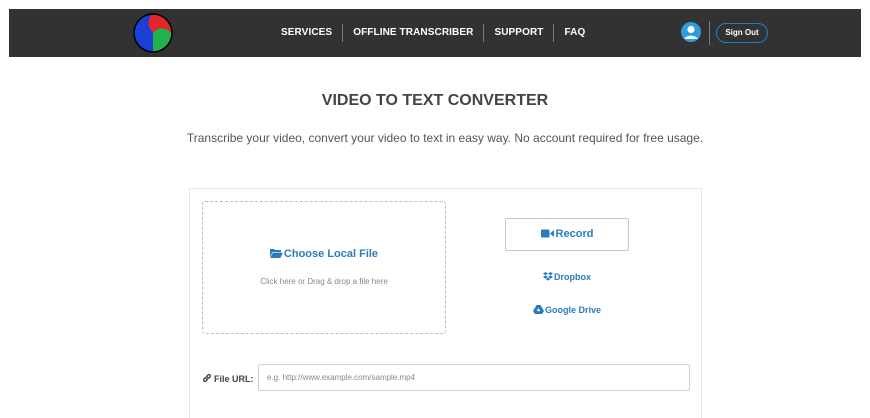  Describe the element at coordinates (331, 254) in the screenshot. I see `choose-local-file-label: Choose Local File` at that location.